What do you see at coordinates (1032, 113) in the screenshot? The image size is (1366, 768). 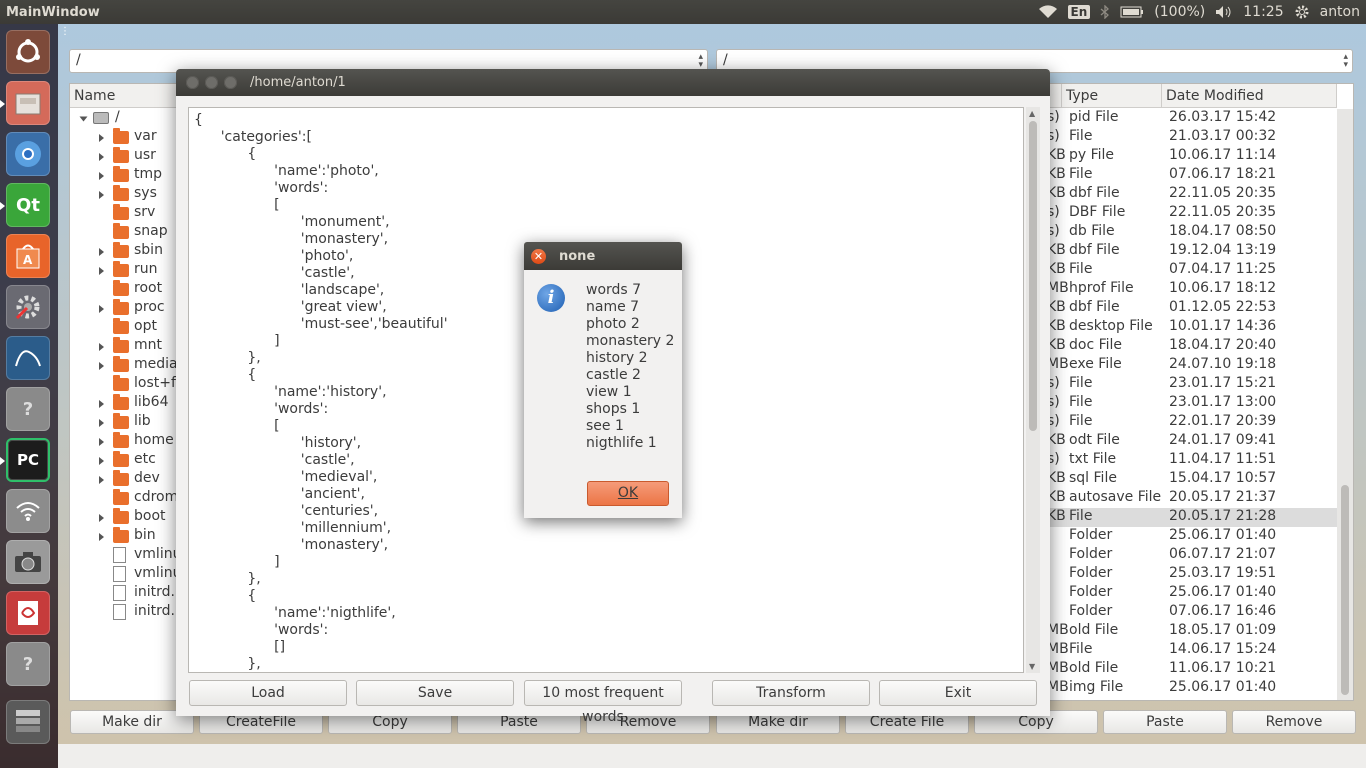 I see `scroll-up-icon: ▲` at bounding box center [1032, 113].